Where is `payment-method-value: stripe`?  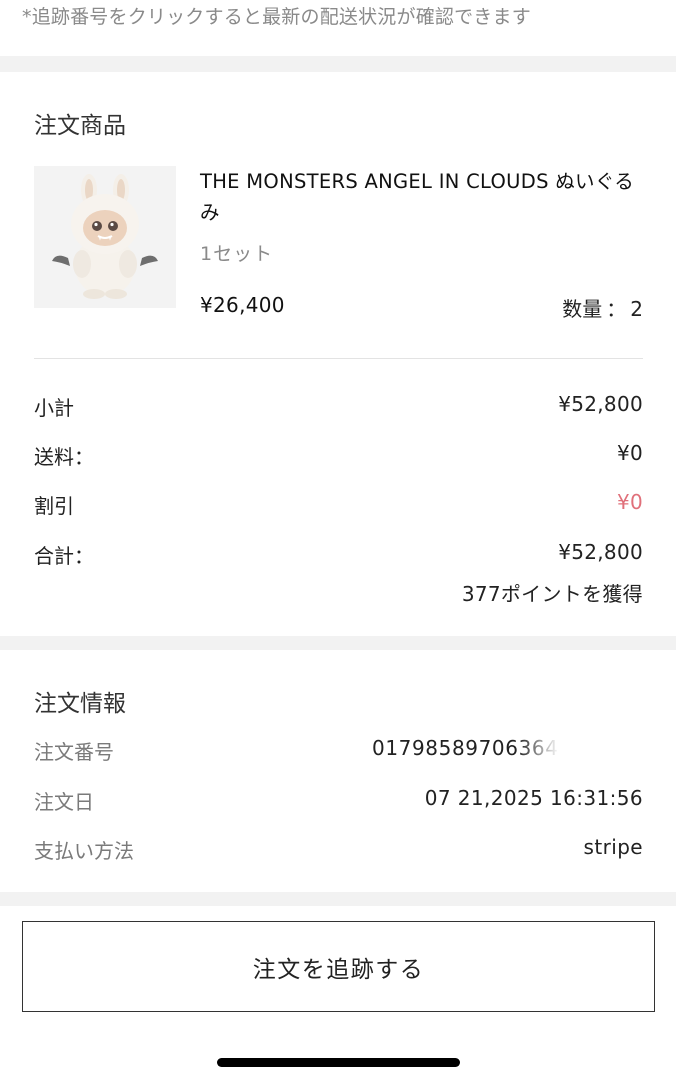 payment-method-value: stripe is located at coordinates (613, 847).